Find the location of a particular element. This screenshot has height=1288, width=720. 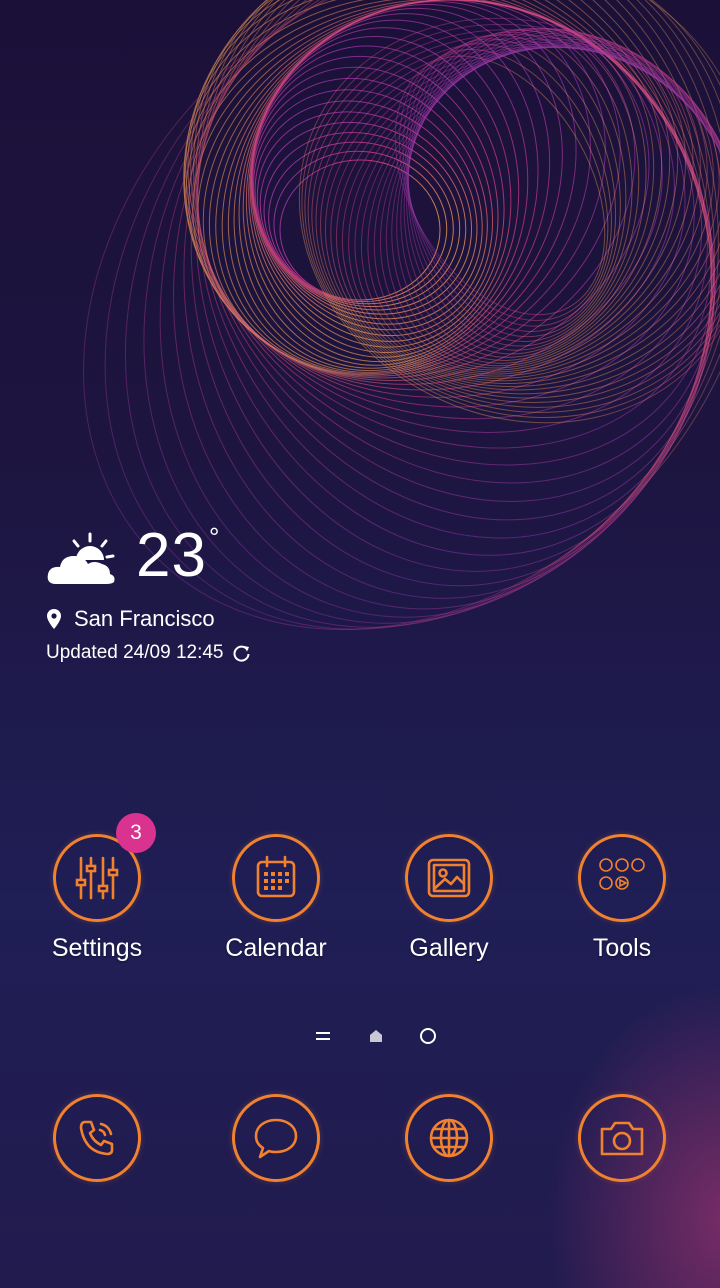

page-dot is located at coordinates (428, 1036).